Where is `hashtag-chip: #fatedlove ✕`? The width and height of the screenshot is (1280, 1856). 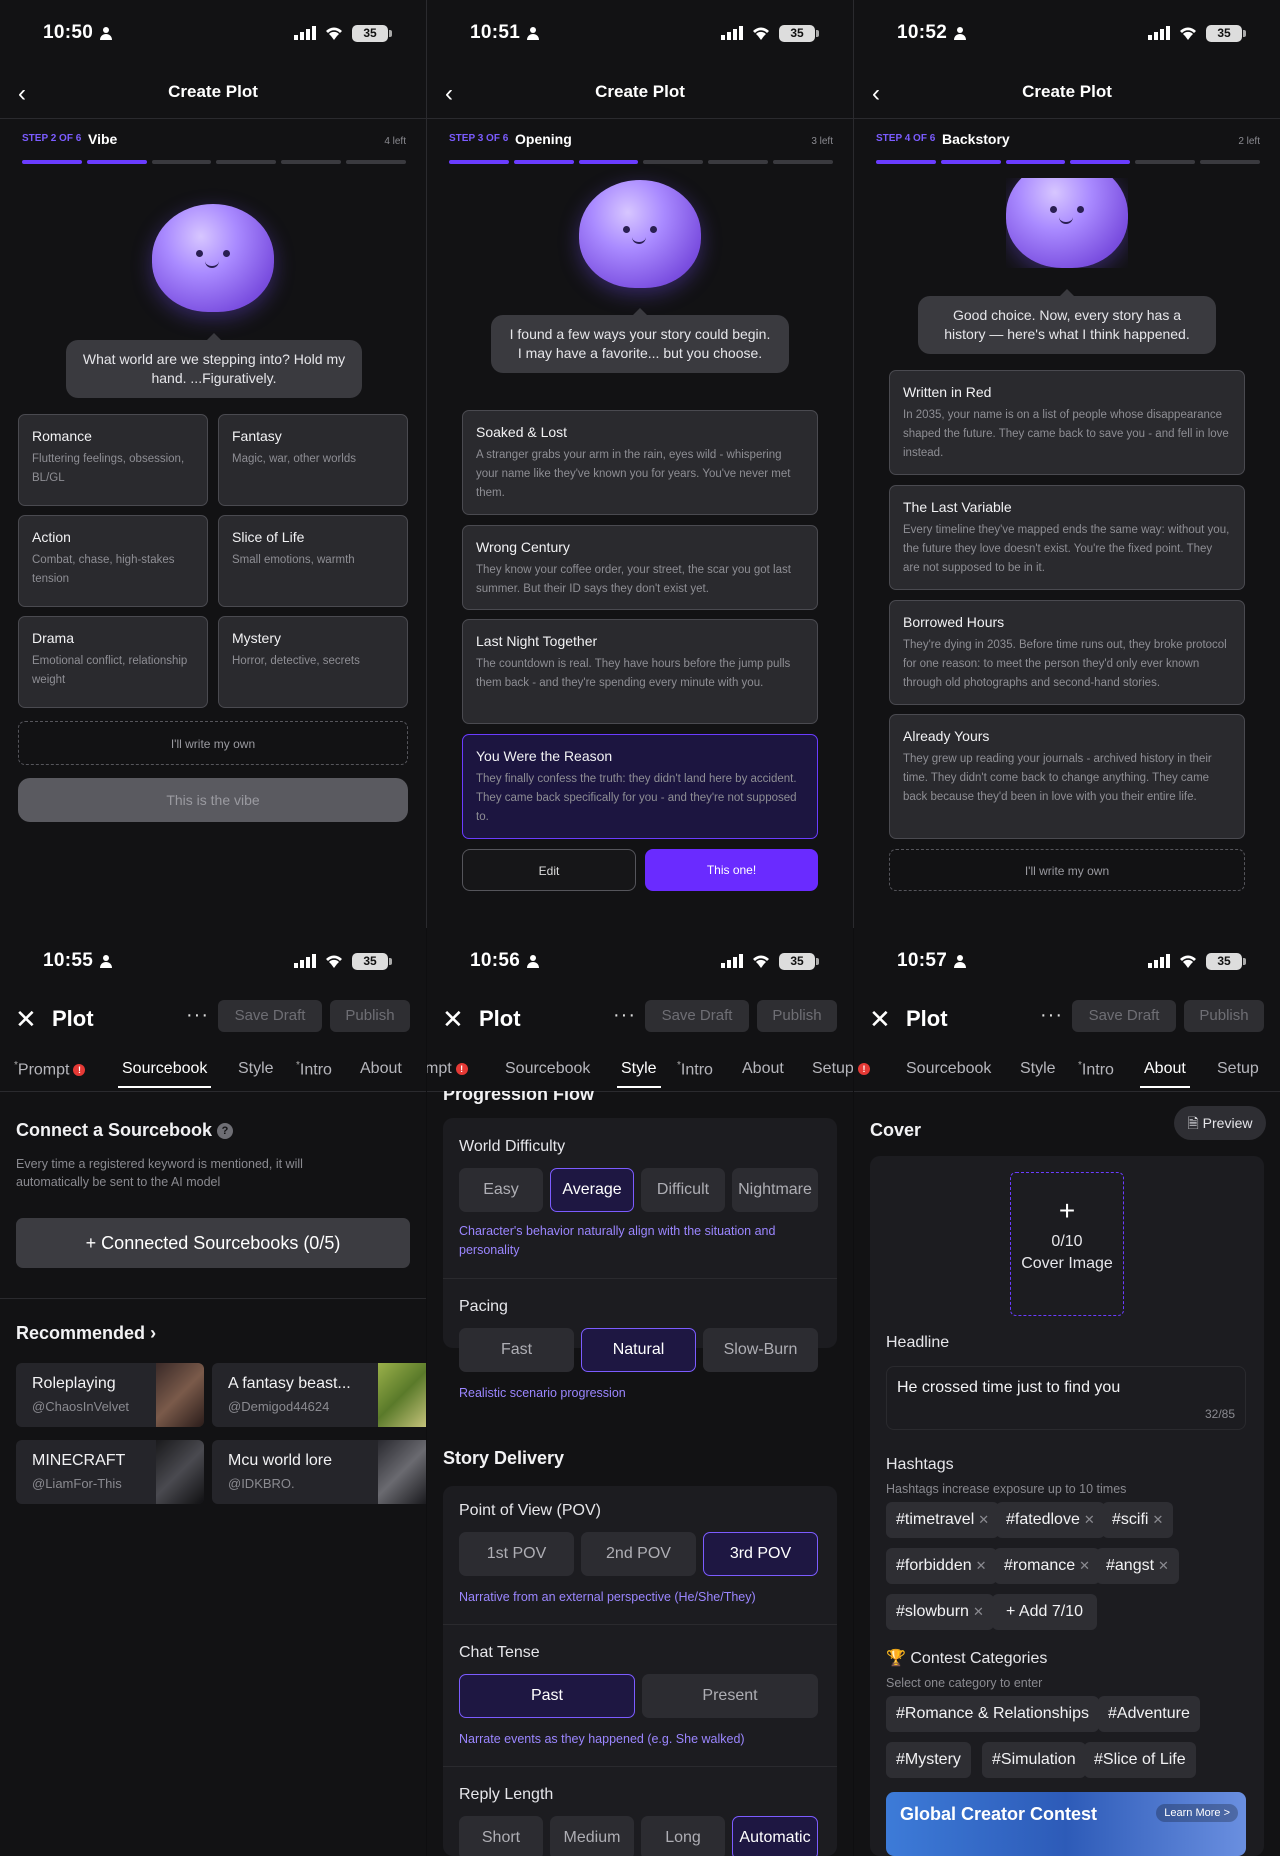
hashtag-chip: #fatedlove ✕ is located at coordinates (1050, 1520).